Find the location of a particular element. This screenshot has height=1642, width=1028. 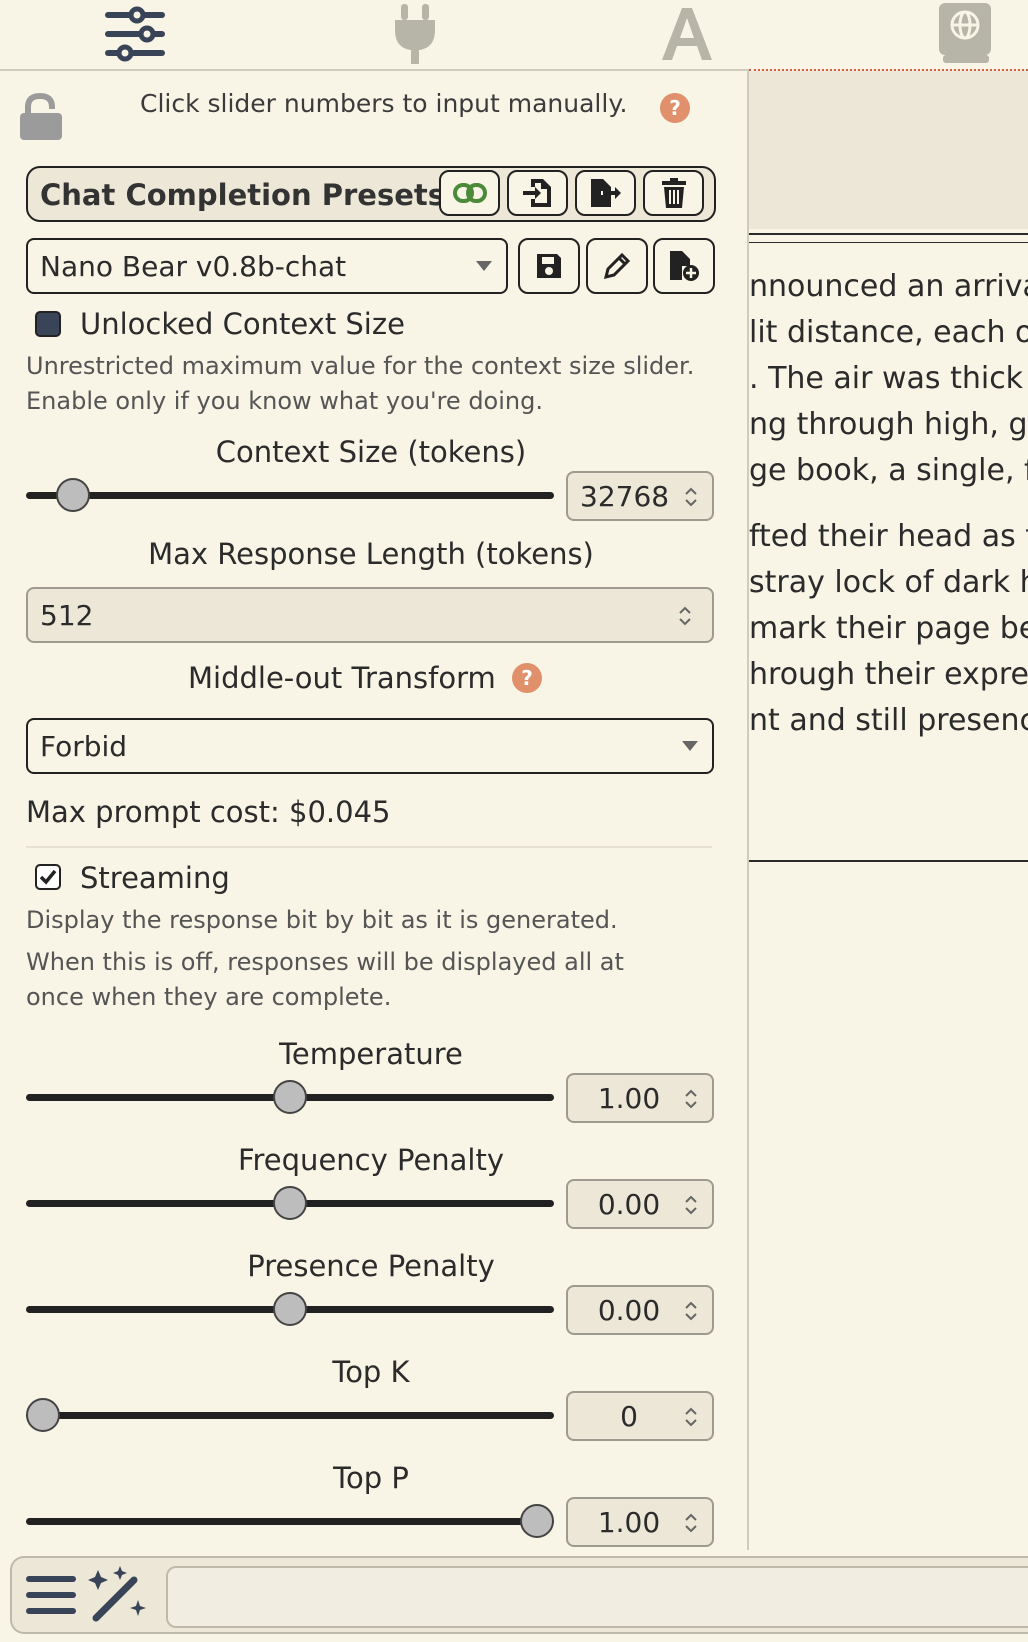

middle-out-value: Forbid is located at coordinates (84, 746).